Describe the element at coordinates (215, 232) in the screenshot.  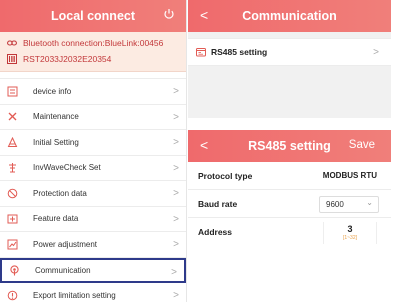
I see `address-label: Address` at that location.